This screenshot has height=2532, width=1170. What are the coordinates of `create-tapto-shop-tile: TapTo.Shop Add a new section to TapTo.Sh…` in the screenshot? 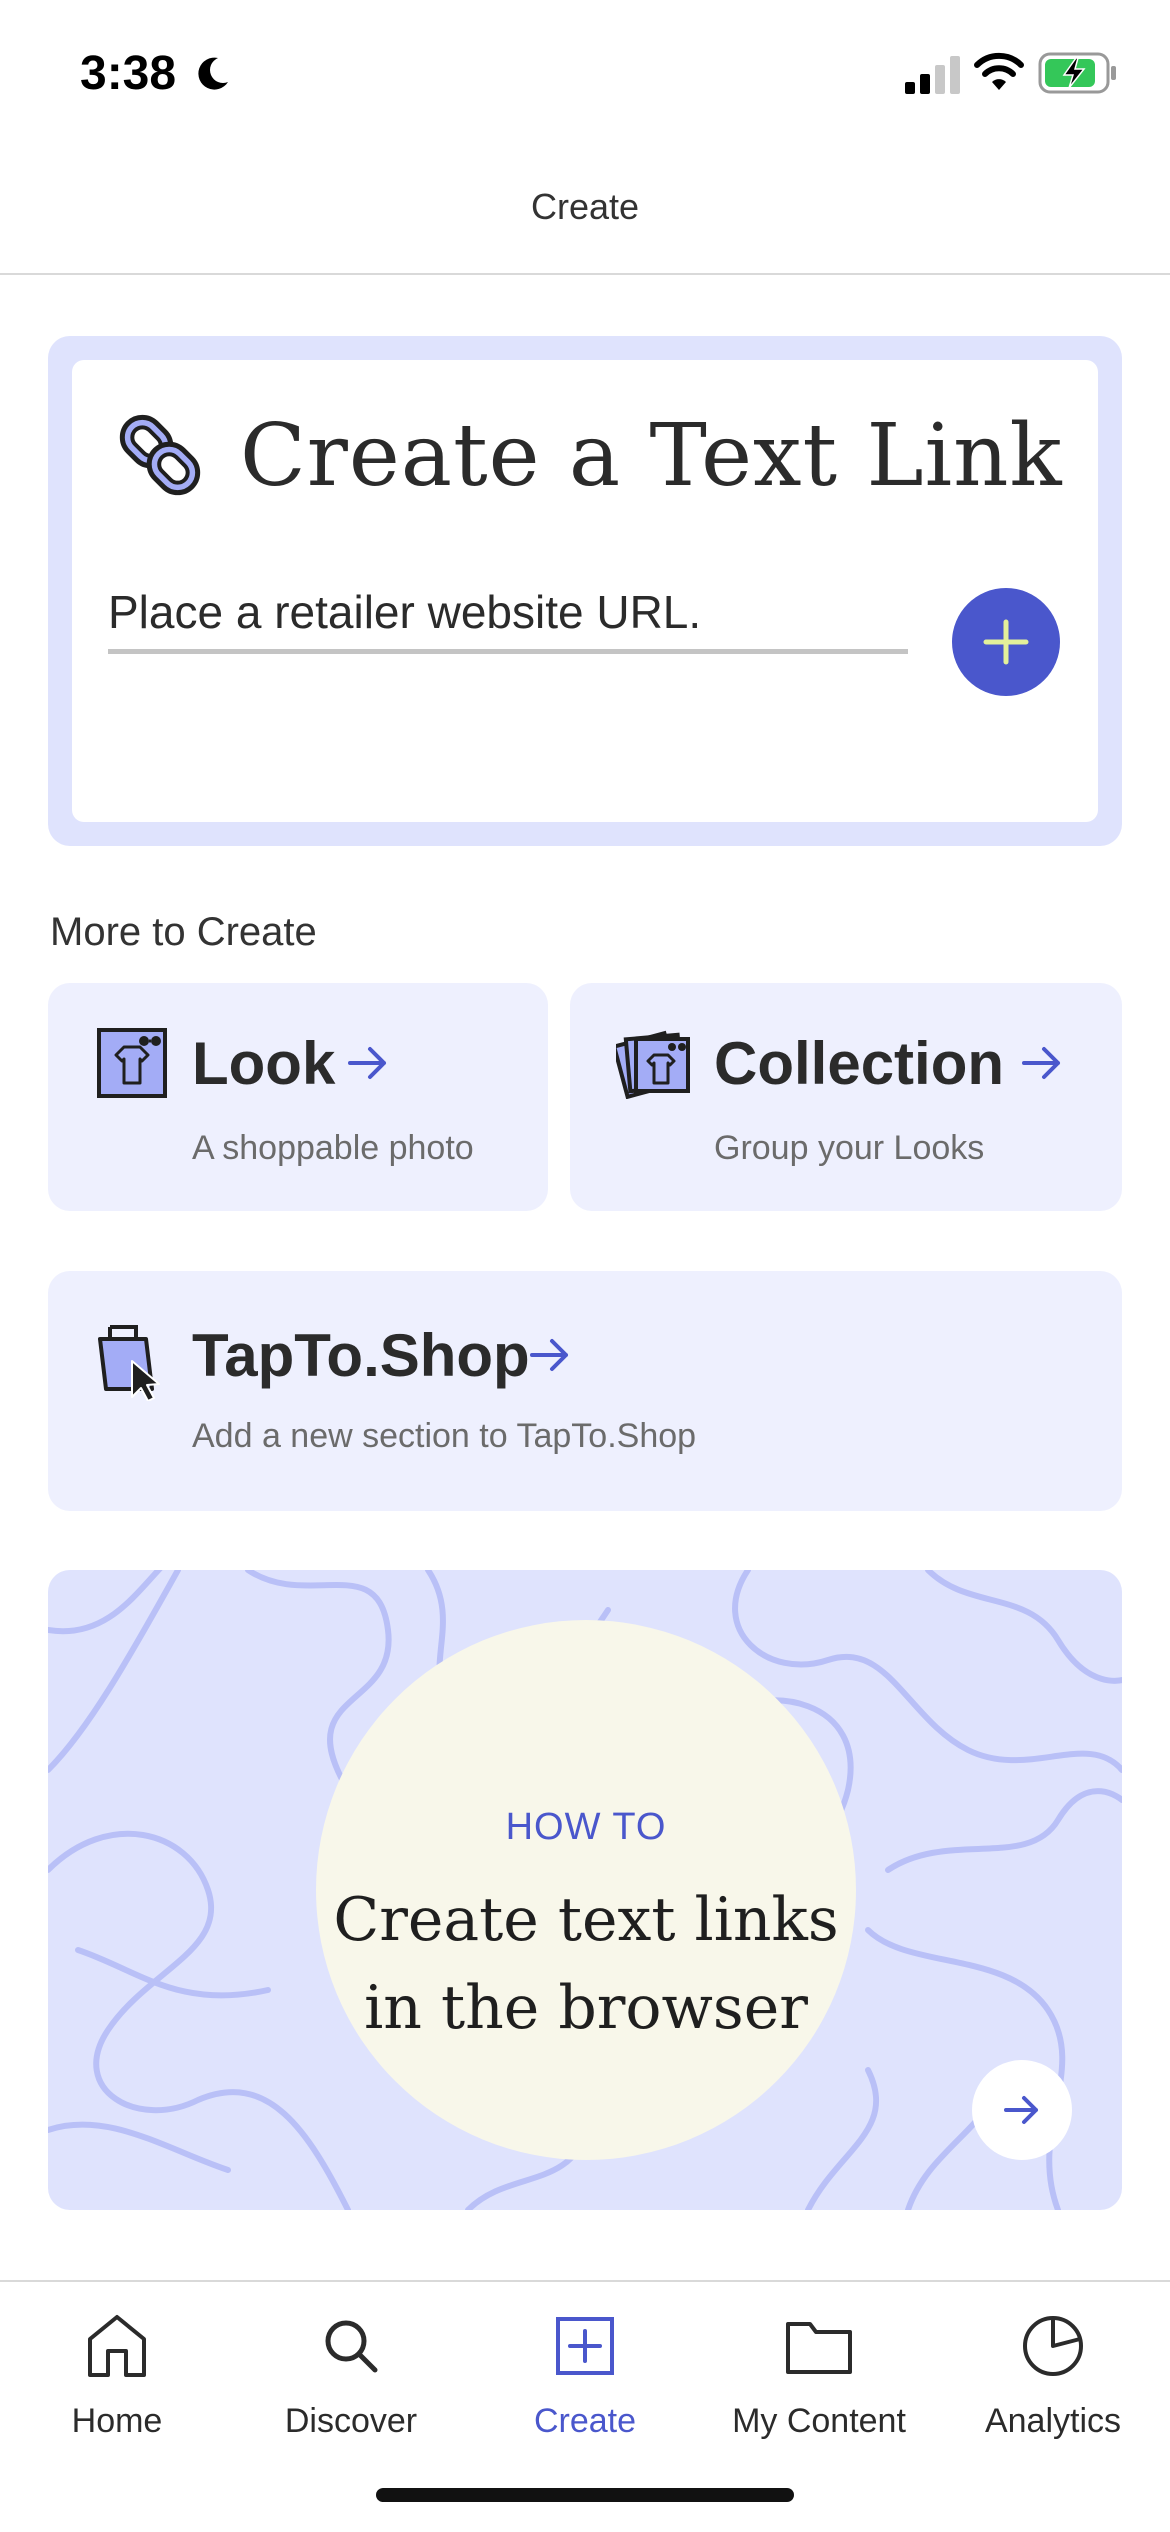 It's located at (585, 1391).